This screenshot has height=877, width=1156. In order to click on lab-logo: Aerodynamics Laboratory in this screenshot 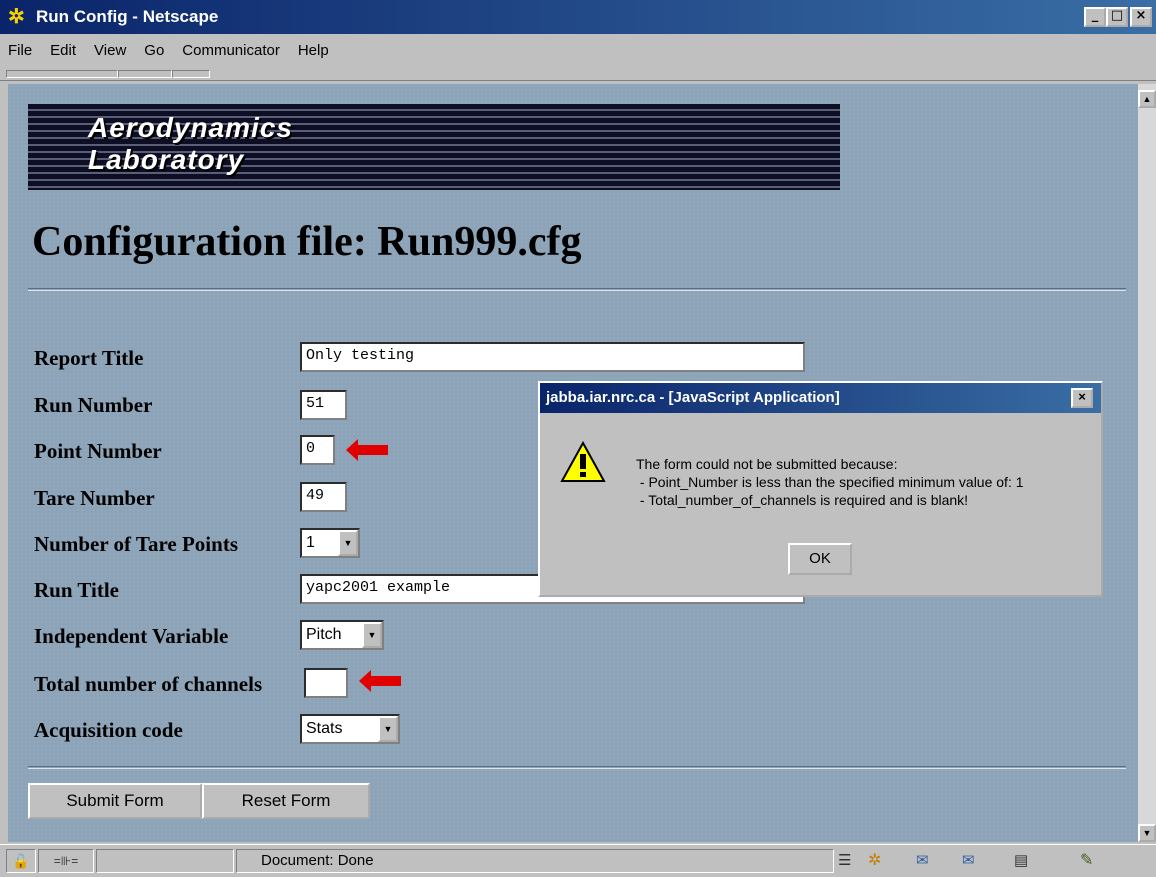, I will do `click(434, 147)`.